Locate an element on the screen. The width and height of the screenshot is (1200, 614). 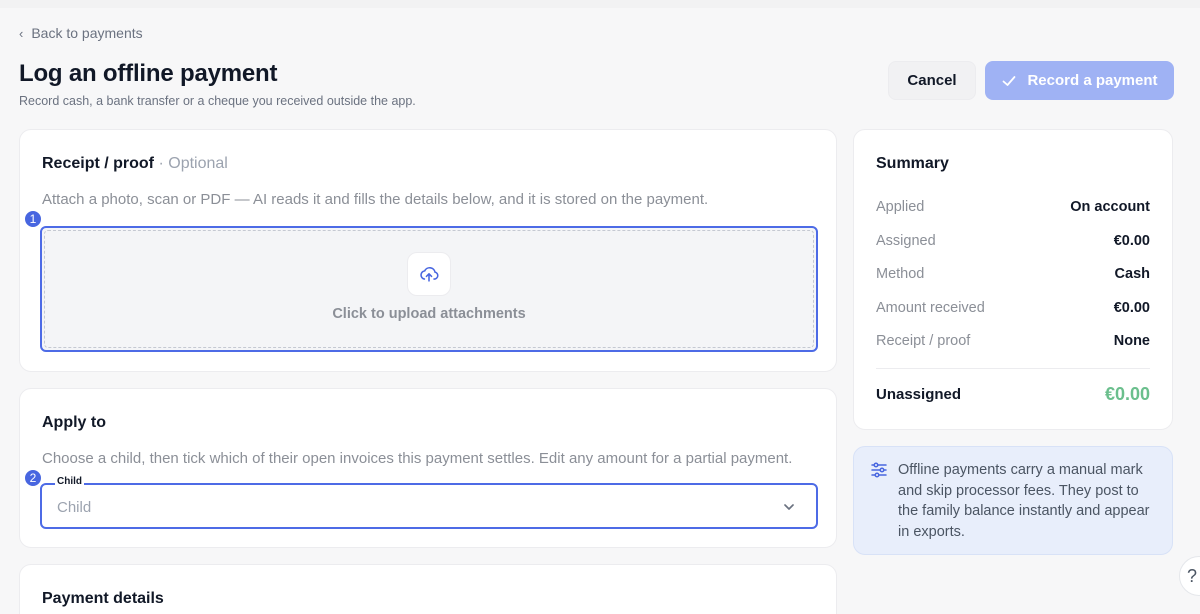
summary-row-receipt-proof: Receipt / proof None is located at coordinates (1013, 341).